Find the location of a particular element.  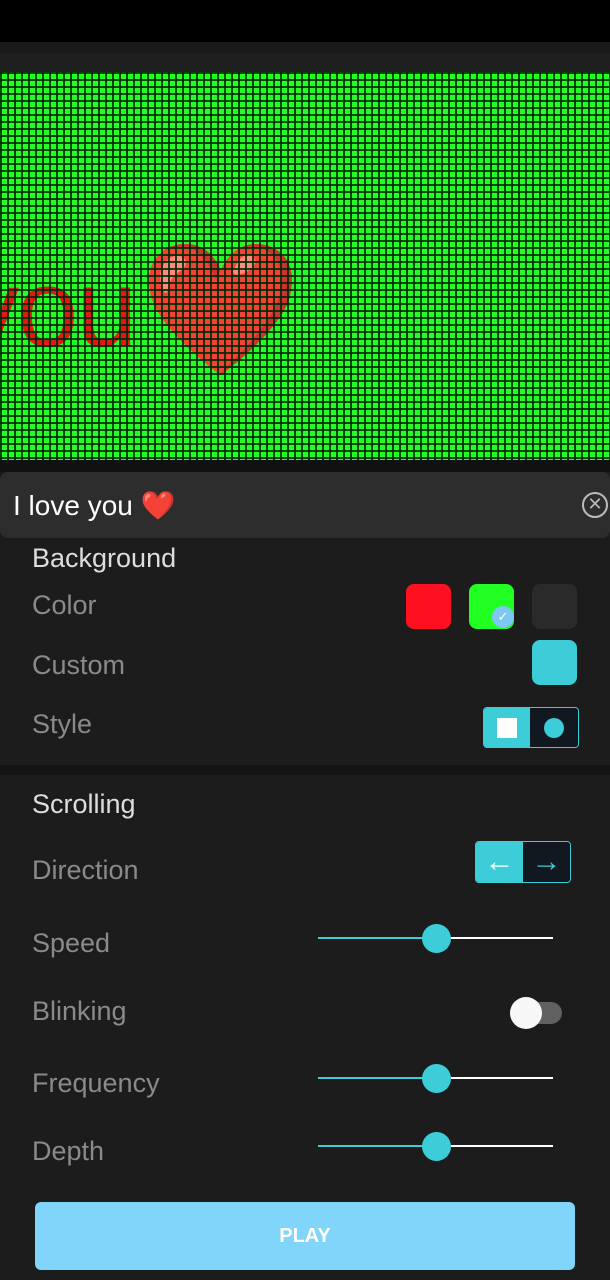

direction-toggle: ← → is located at coordinates (523, 862).